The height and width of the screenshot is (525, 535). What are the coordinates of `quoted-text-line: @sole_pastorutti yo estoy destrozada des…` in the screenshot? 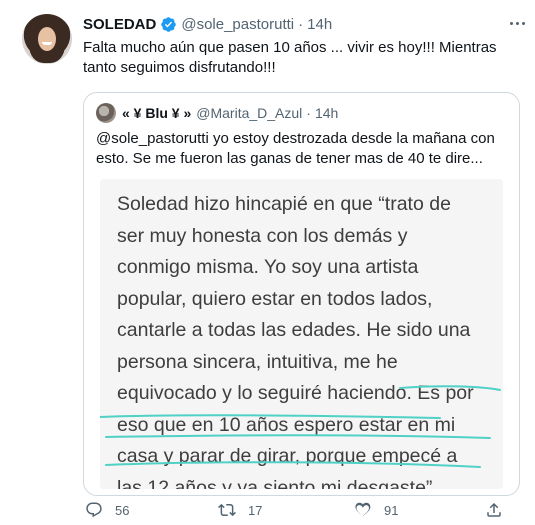 It's located at (295, 138).